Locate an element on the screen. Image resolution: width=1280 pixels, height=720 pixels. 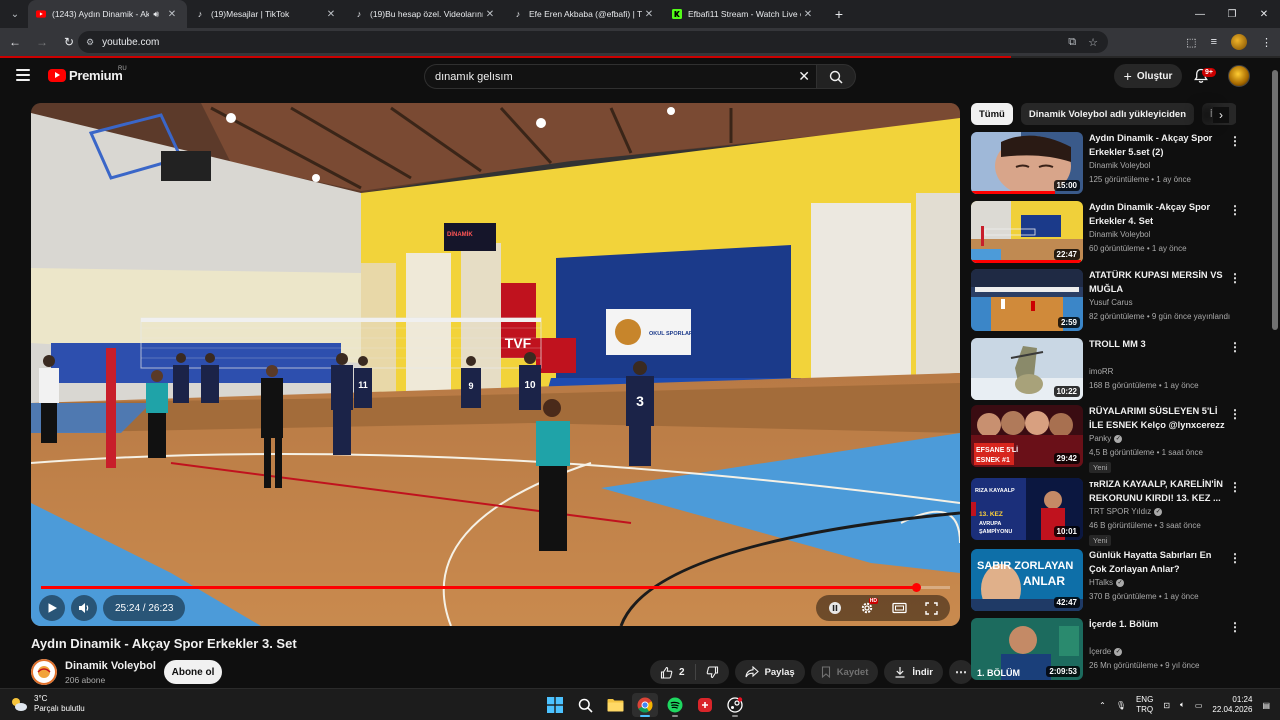
play-button is located at coordinates (52, 608).